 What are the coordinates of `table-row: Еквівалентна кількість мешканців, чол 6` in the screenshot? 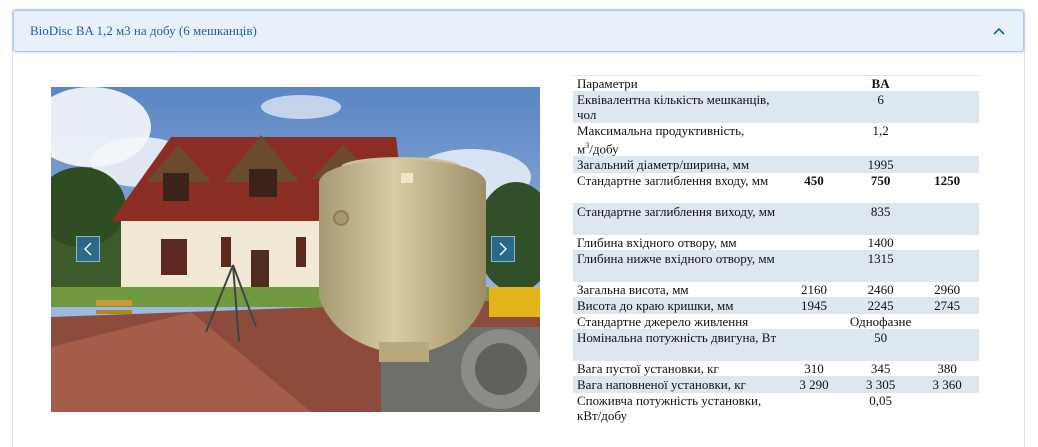 It's located at (776, 107).